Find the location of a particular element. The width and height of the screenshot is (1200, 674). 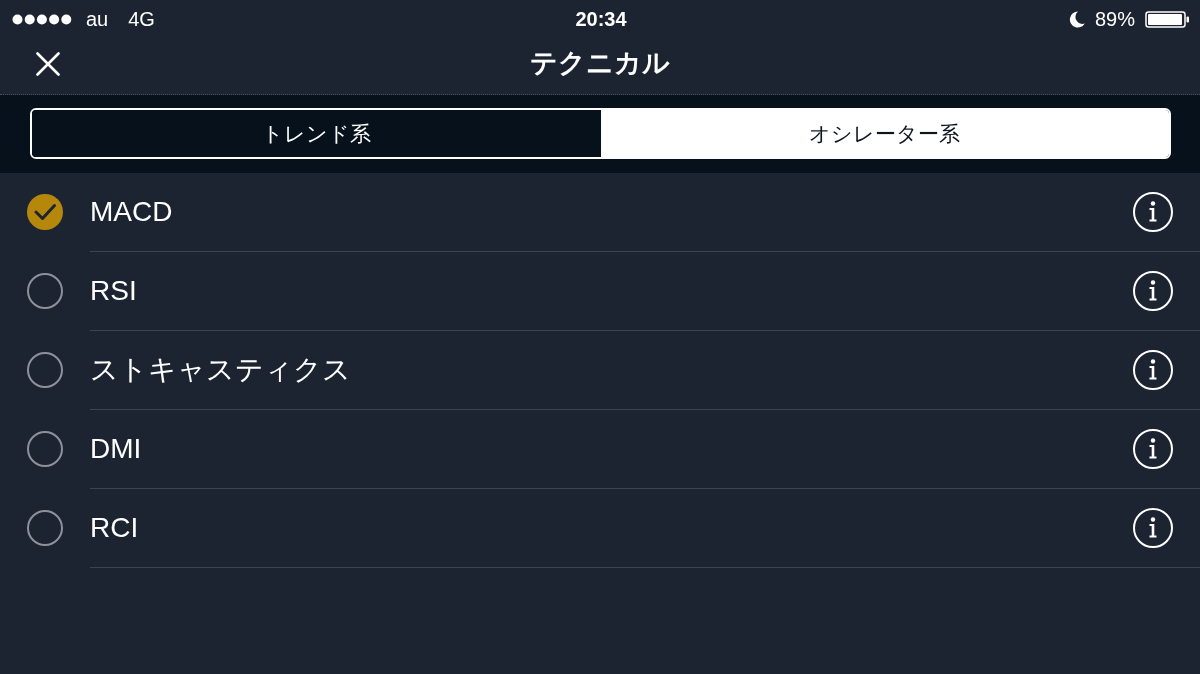

indicator-name: MACD is located at coordinates (131, 212).